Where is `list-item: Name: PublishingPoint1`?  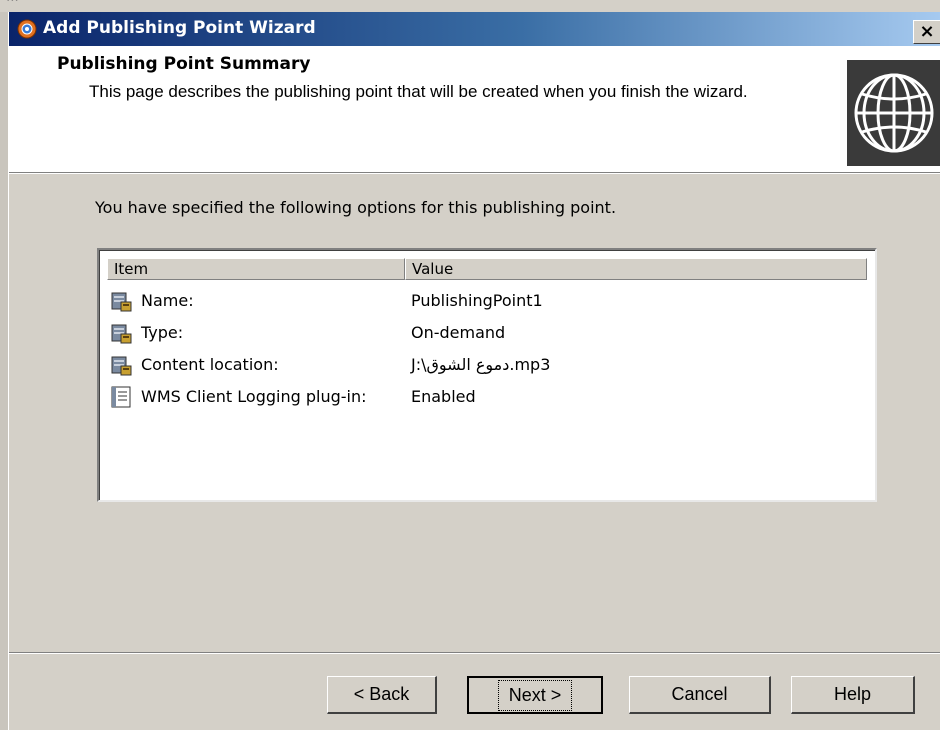 list-item: Name: PublishingPoint1 is located at coordinates (489, 300).